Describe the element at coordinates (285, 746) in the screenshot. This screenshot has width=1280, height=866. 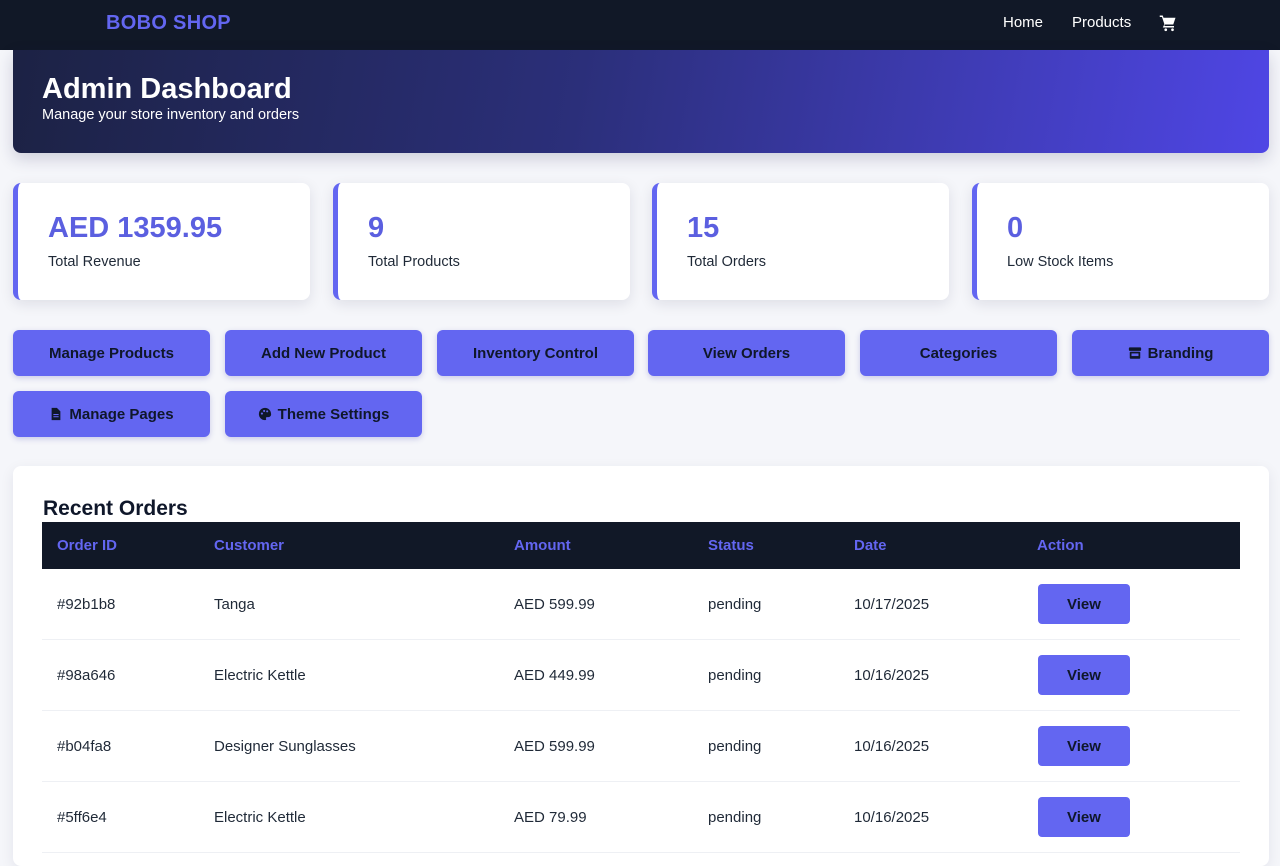
I see `order-customer: Designer Sunglasses` at that location.